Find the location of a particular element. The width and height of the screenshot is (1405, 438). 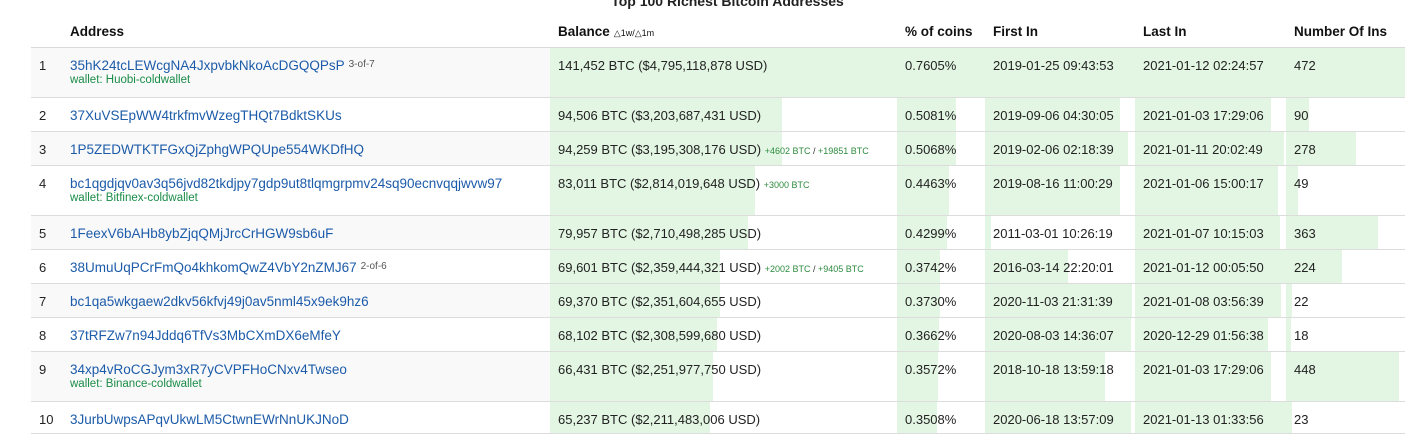

balance-cell: 66,431 BTC ($2,251,977,750 USD) is located at coordinates (723, 376).